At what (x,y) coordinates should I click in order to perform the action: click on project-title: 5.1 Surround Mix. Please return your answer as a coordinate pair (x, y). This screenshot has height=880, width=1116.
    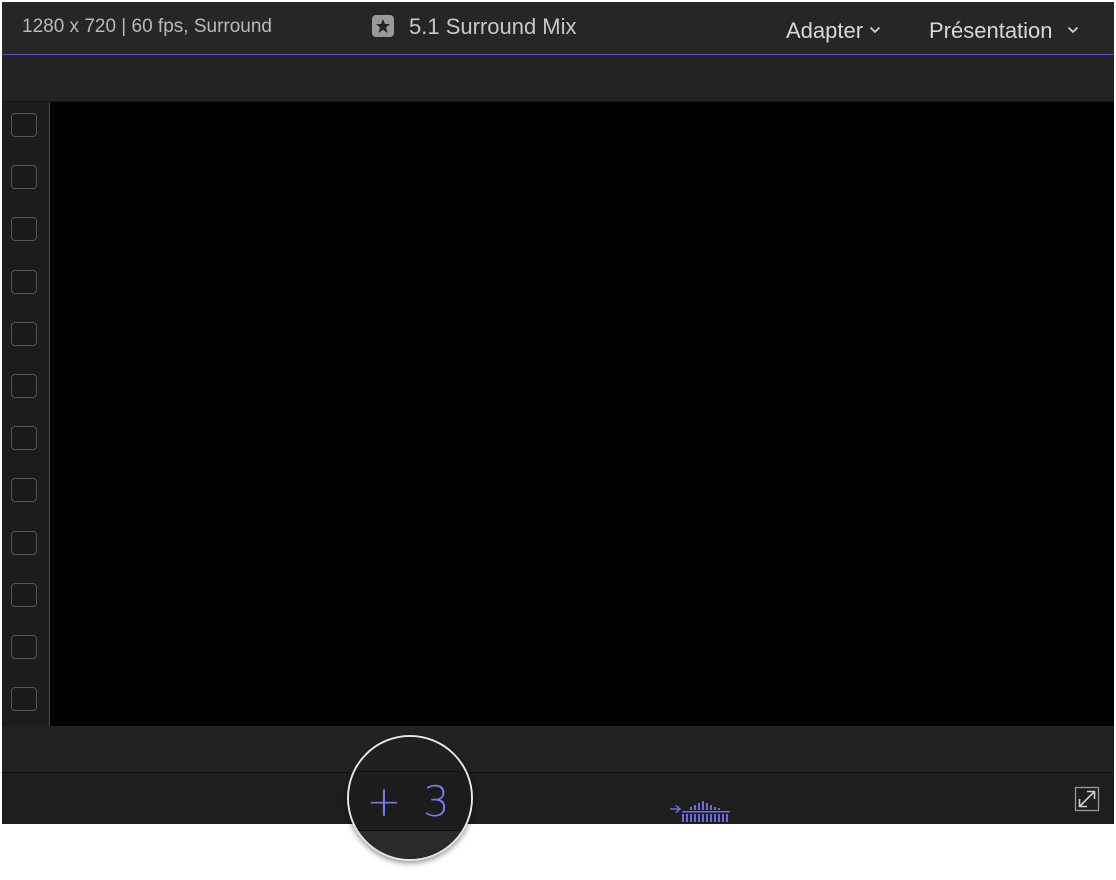
    Looking at the image, I should click on (493, 26).